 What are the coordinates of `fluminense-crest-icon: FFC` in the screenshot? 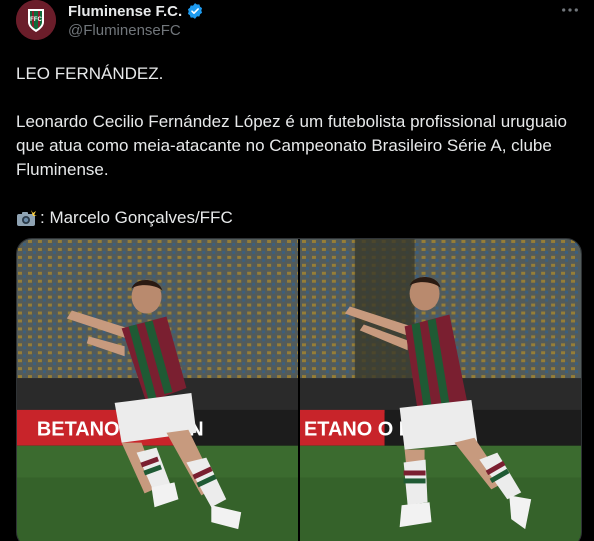 It's located at (36, 20).